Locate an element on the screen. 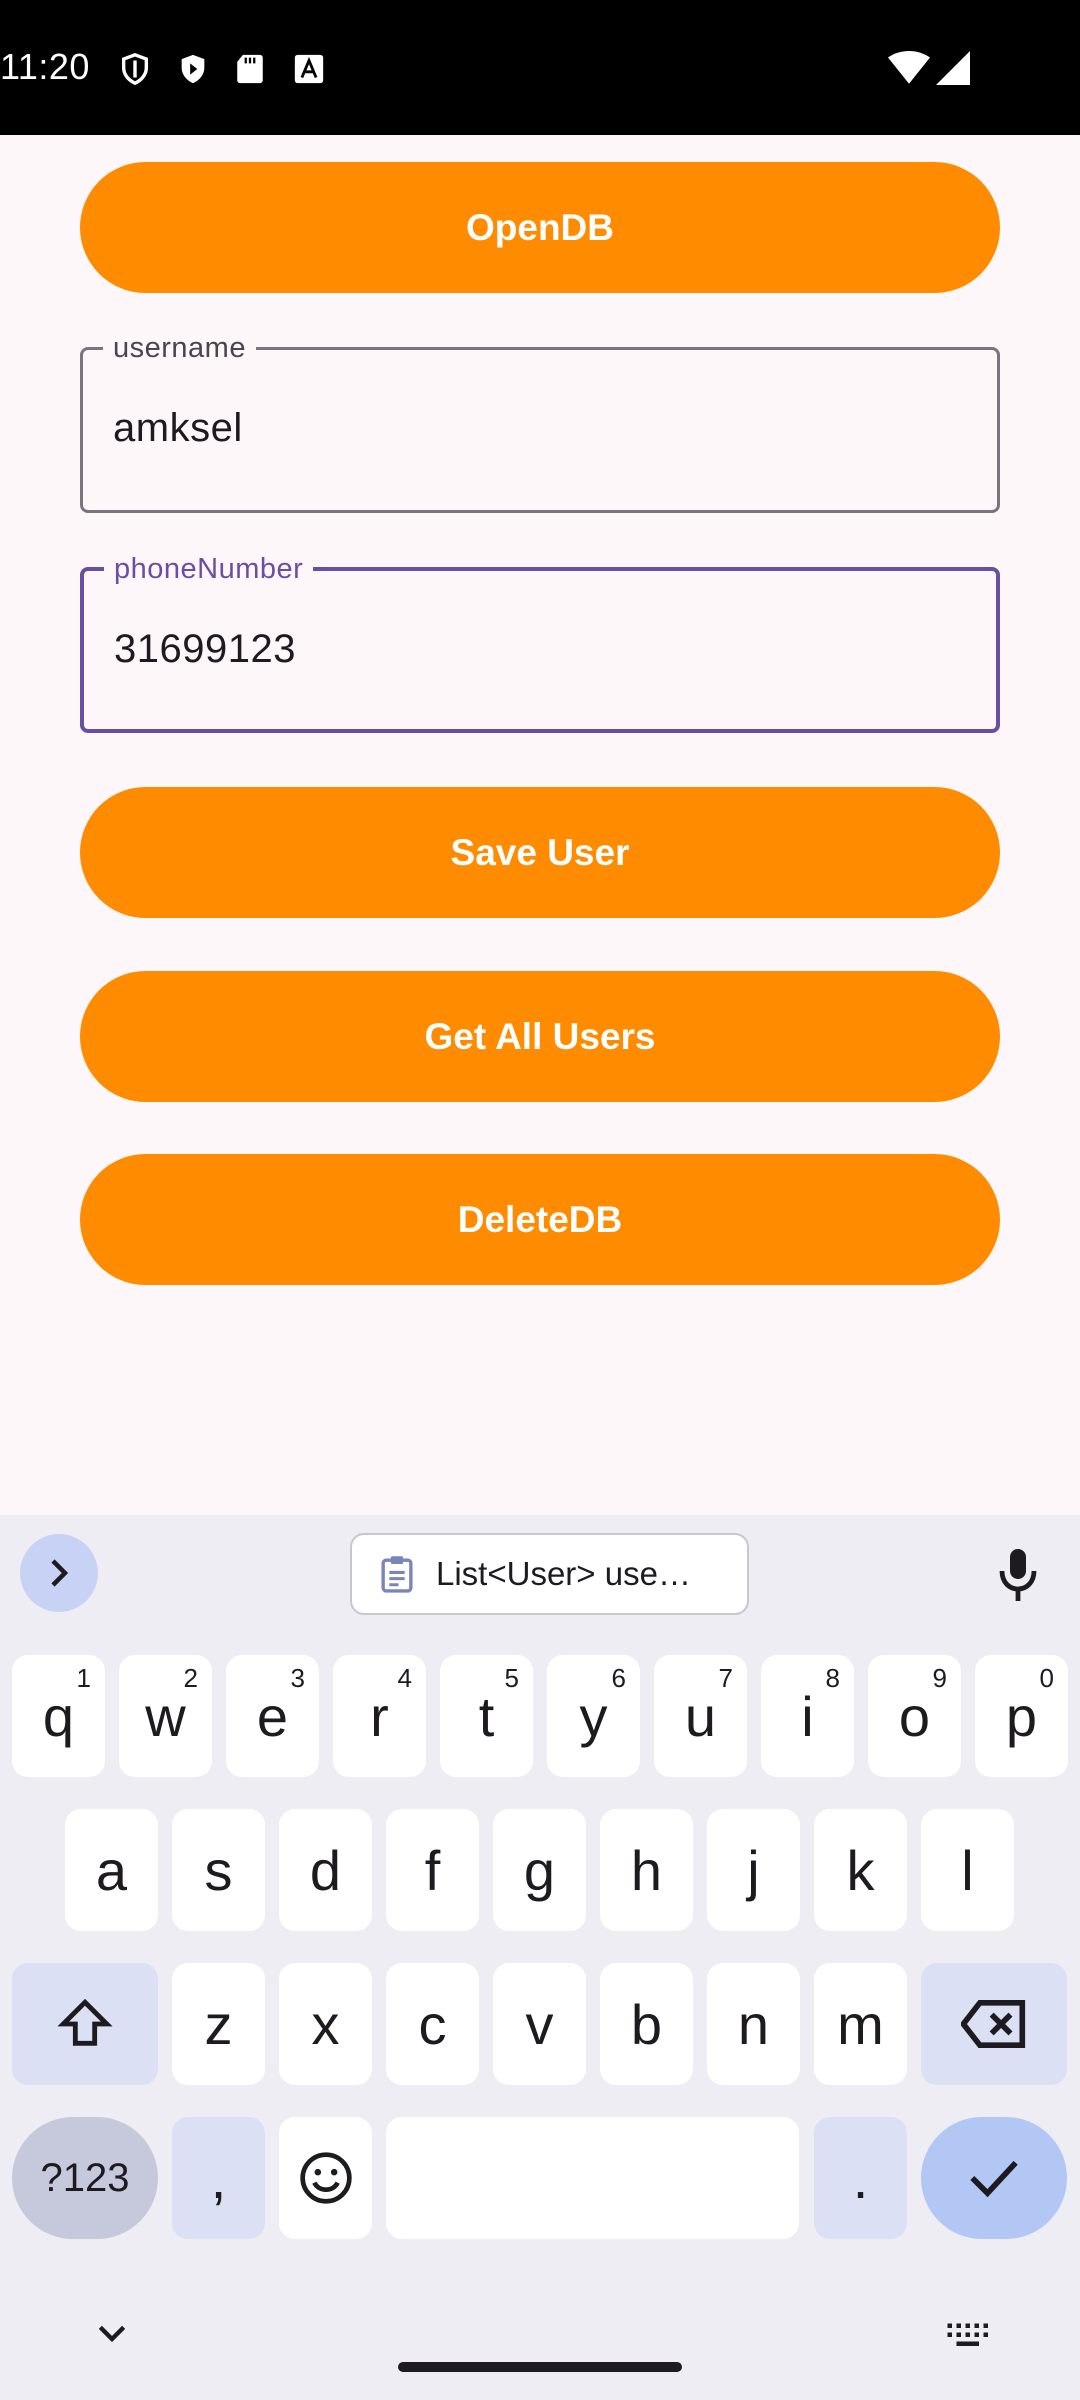 Image resolution: width=1080 pixels, height=2400 pixels. chevron-down-icon is located at coordinates (112, 2334).